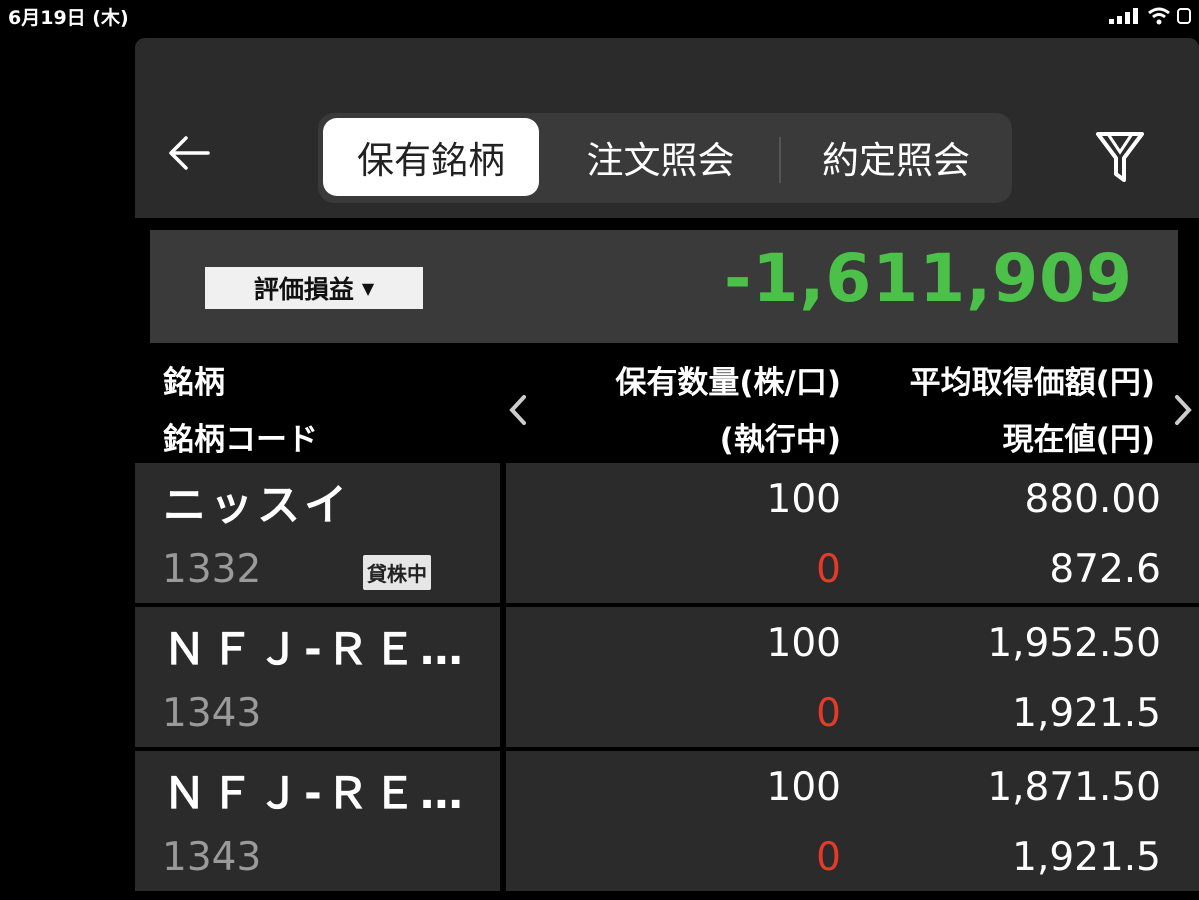  What do you see at coordinates (1074, 643) in the screenshot?
I see `holding-avg-price: 1,952.50` at bounding box center [1074, 643].